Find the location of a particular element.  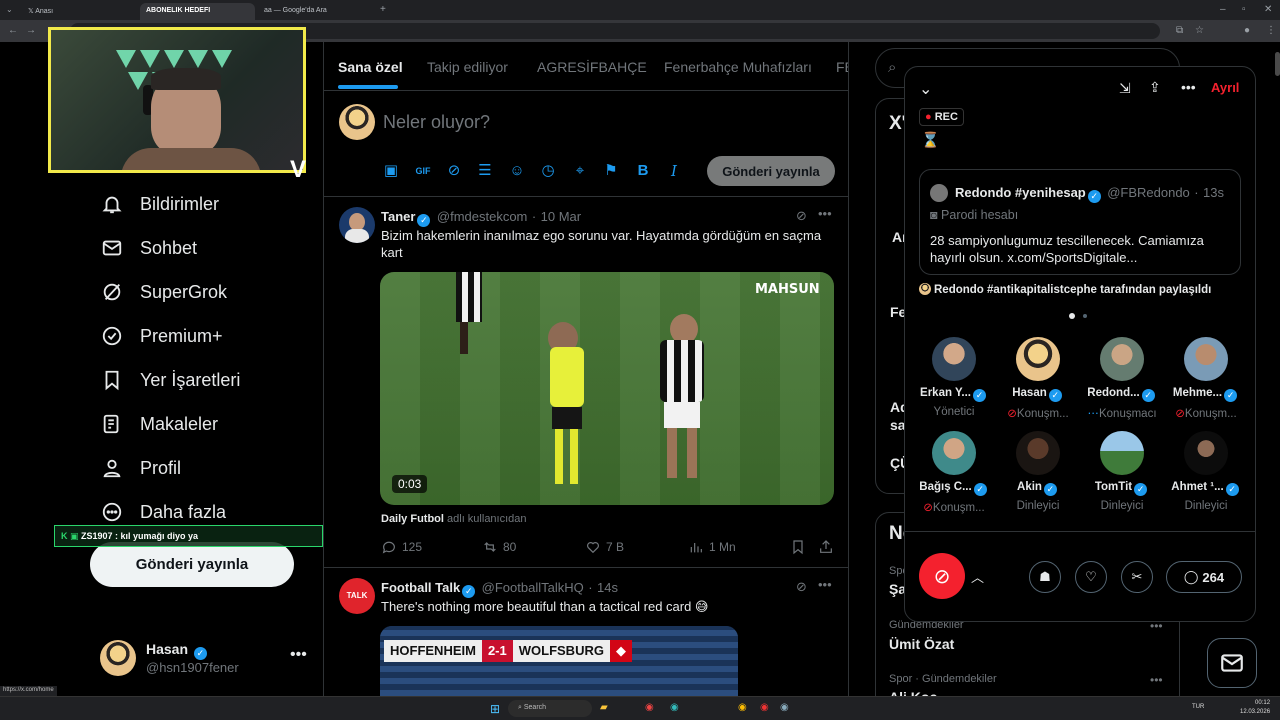

new-tab-icon: + is located at coordinates (383, 9).